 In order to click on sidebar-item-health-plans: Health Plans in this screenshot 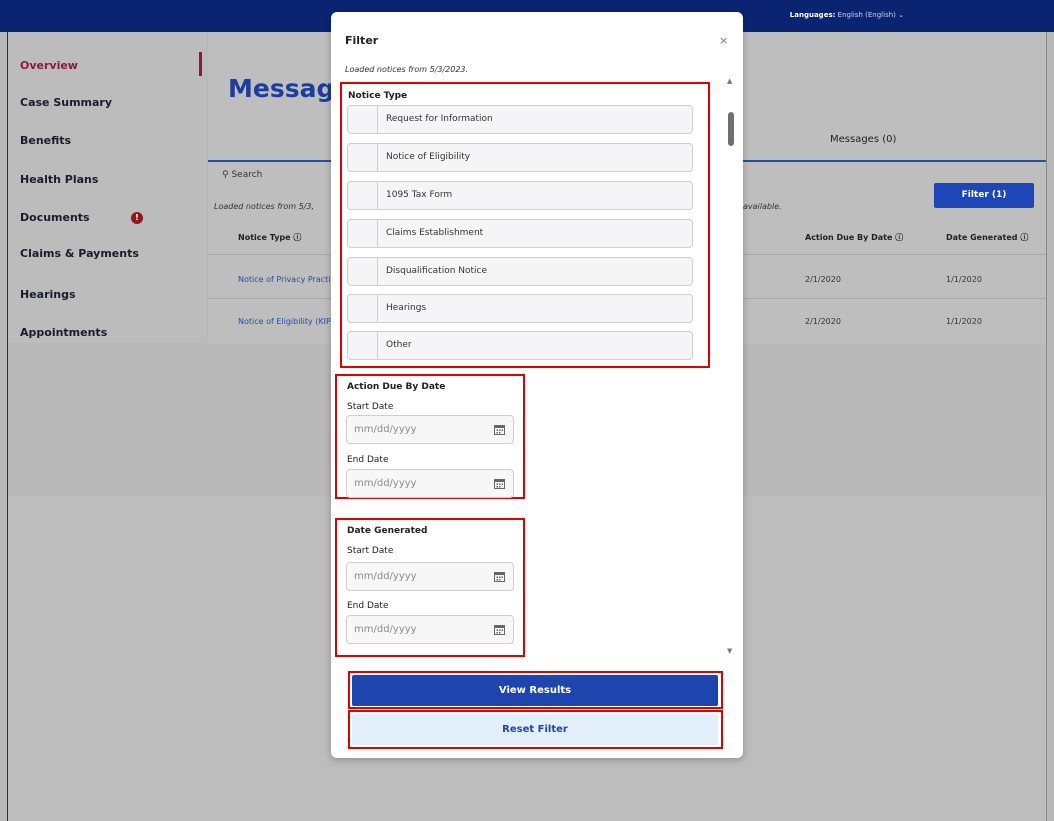, I will do `click(59, 179)`.